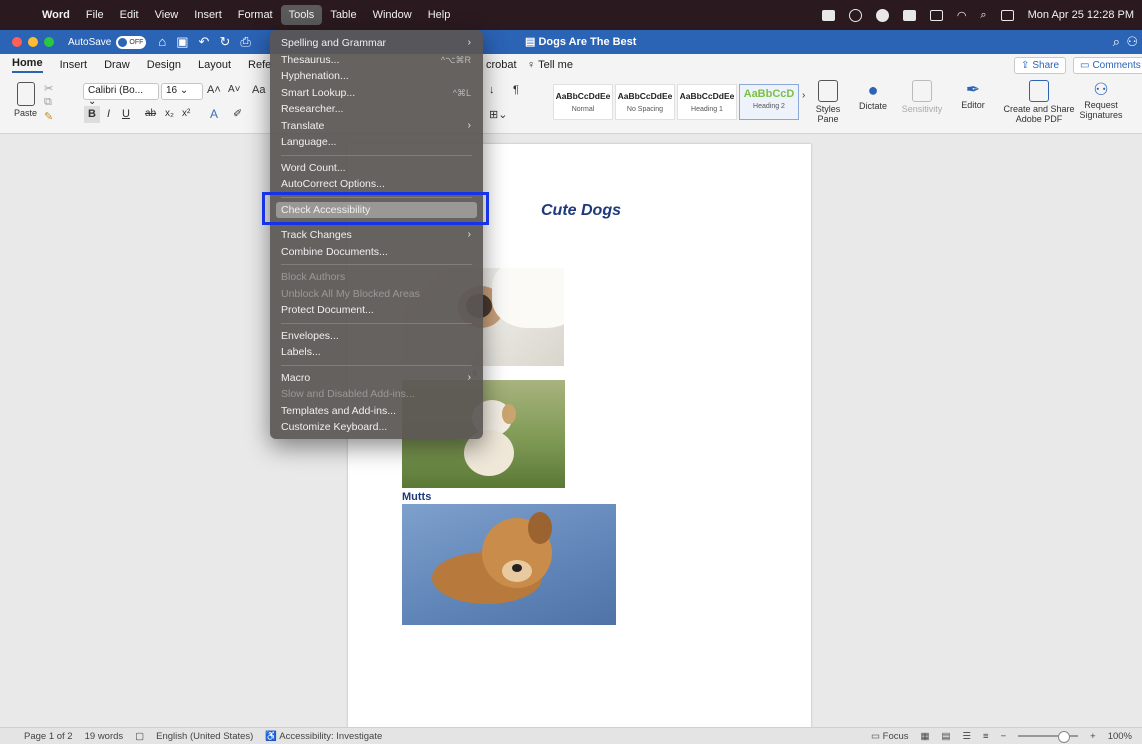  I want to click on zoom-slider, so click(1048, 737).